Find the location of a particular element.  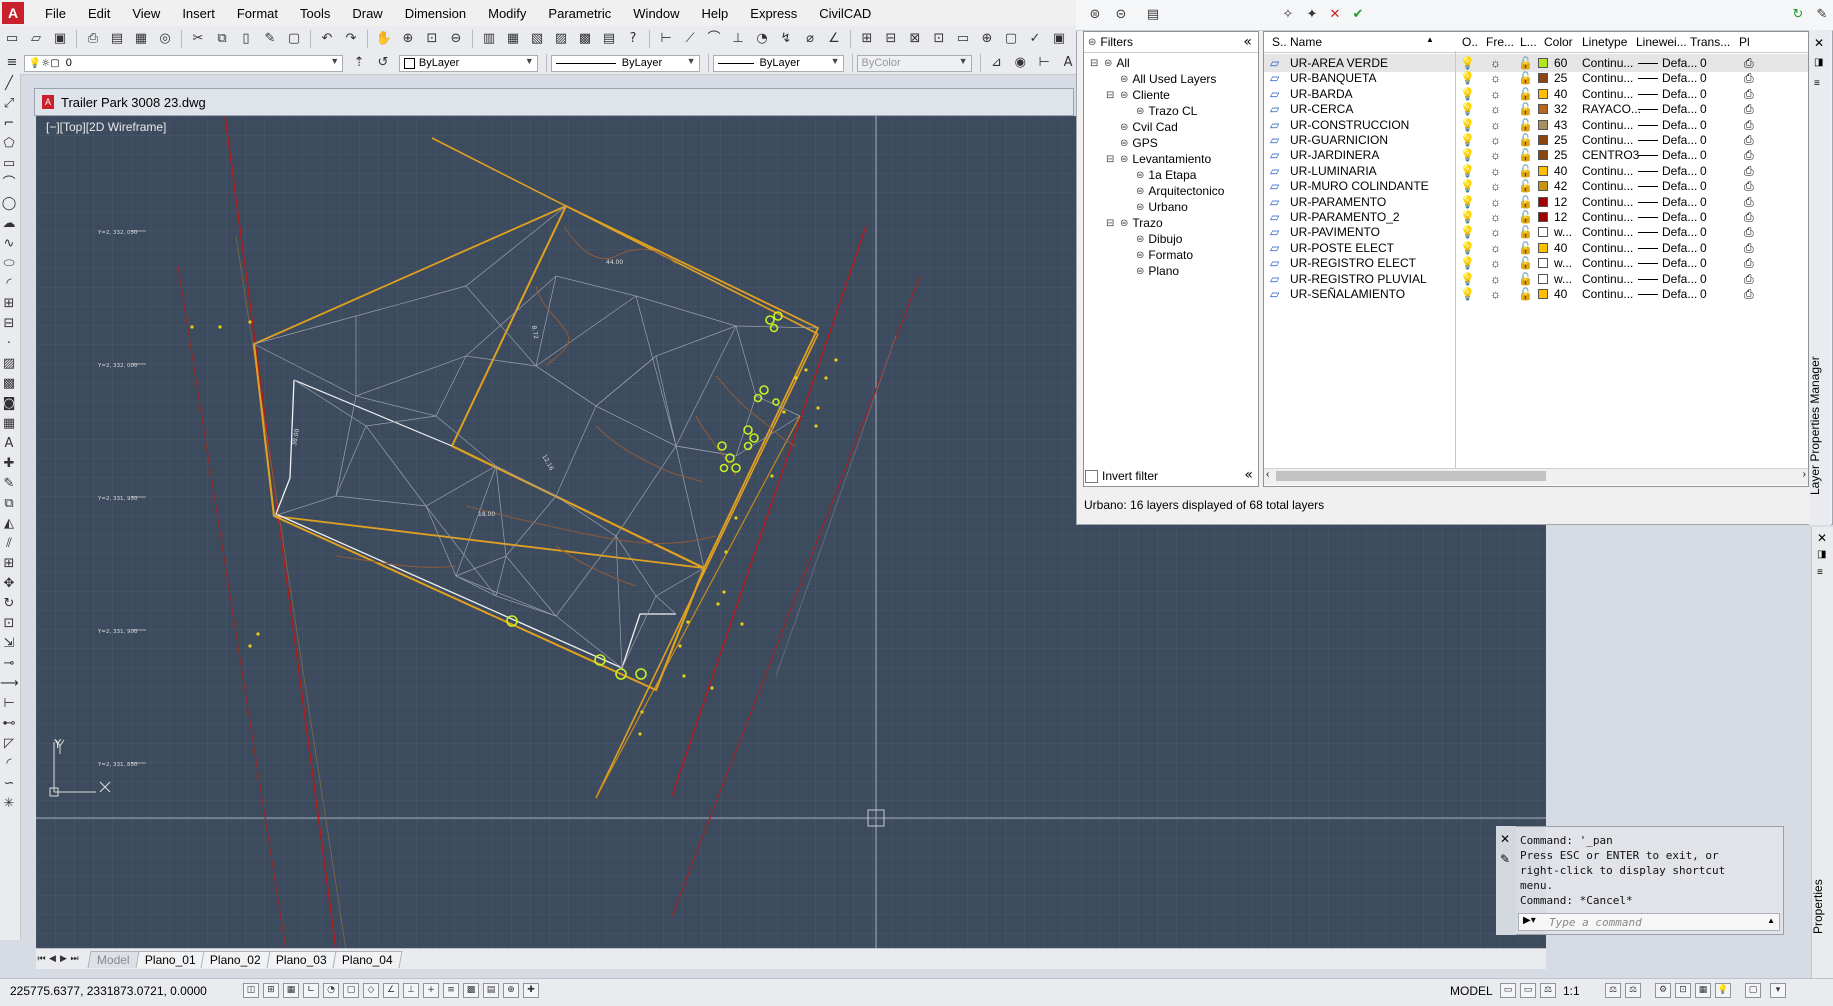

inspect-icon: ▢ is located at coordinates (1011, 39).